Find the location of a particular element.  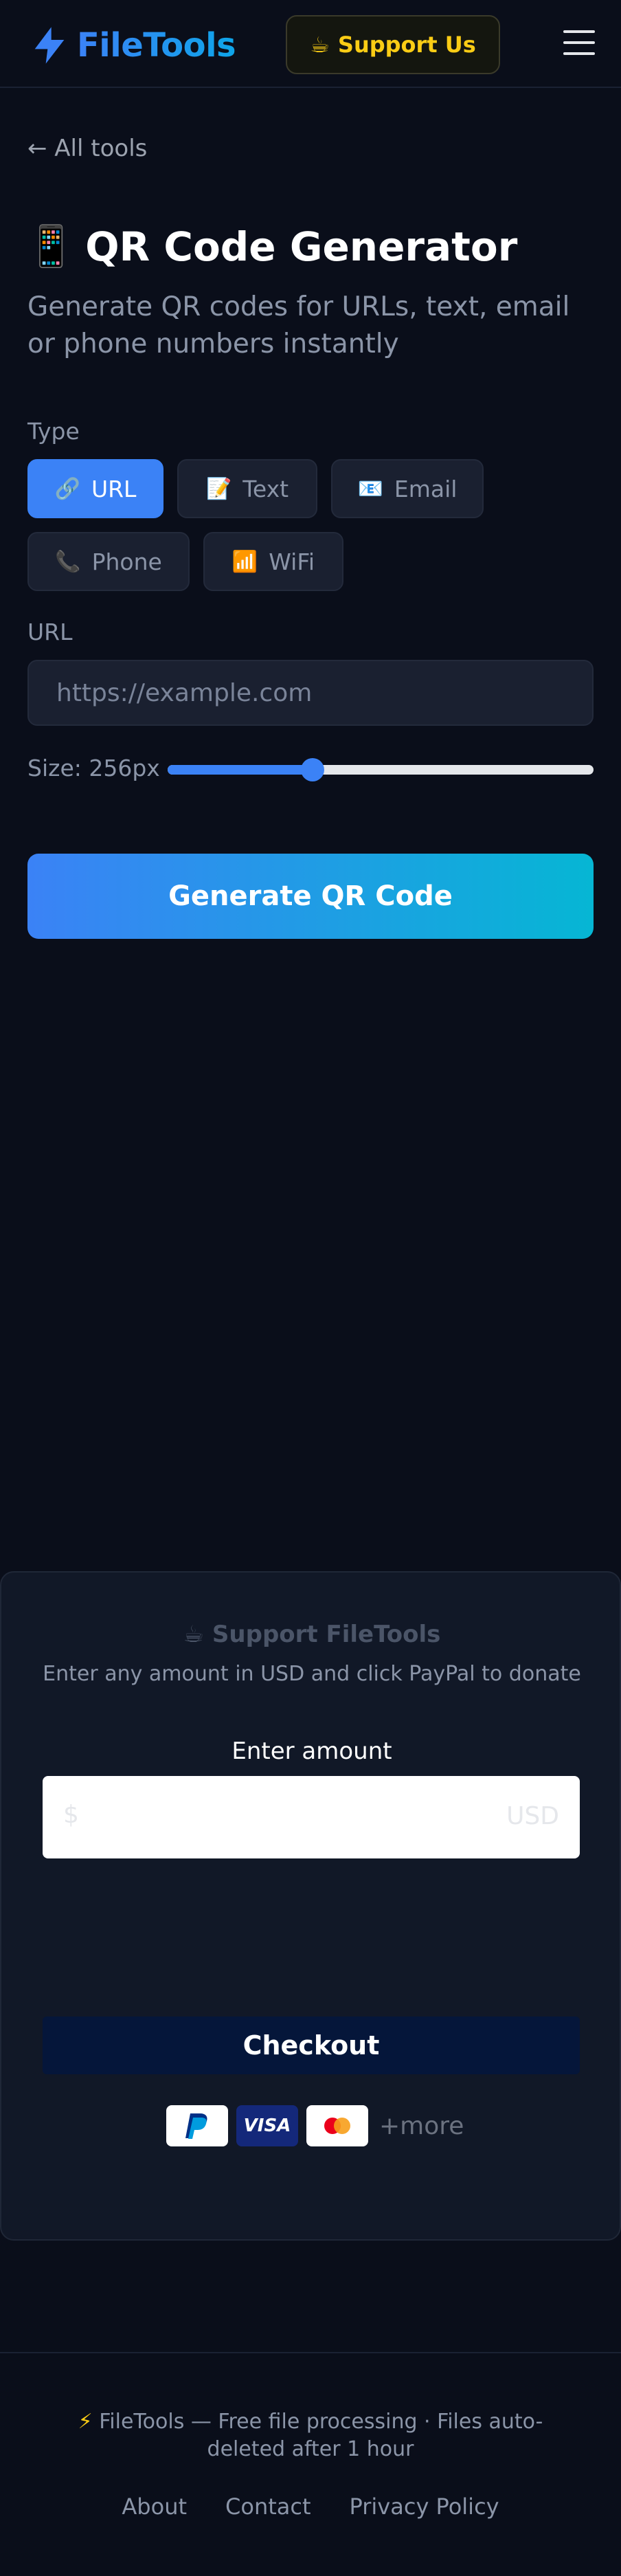

currency-symbol: $ is located at coordinates (71, 1815).